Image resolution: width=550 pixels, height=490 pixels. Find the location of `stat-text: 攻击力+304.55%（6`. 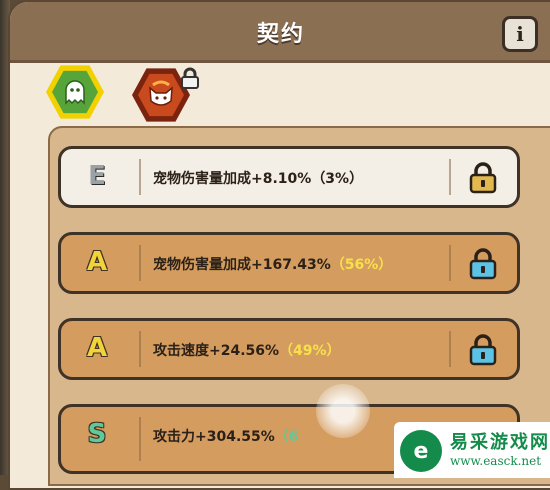

stat-text: 攻击力+304.55%（6 is located at coordinates (226, 436).